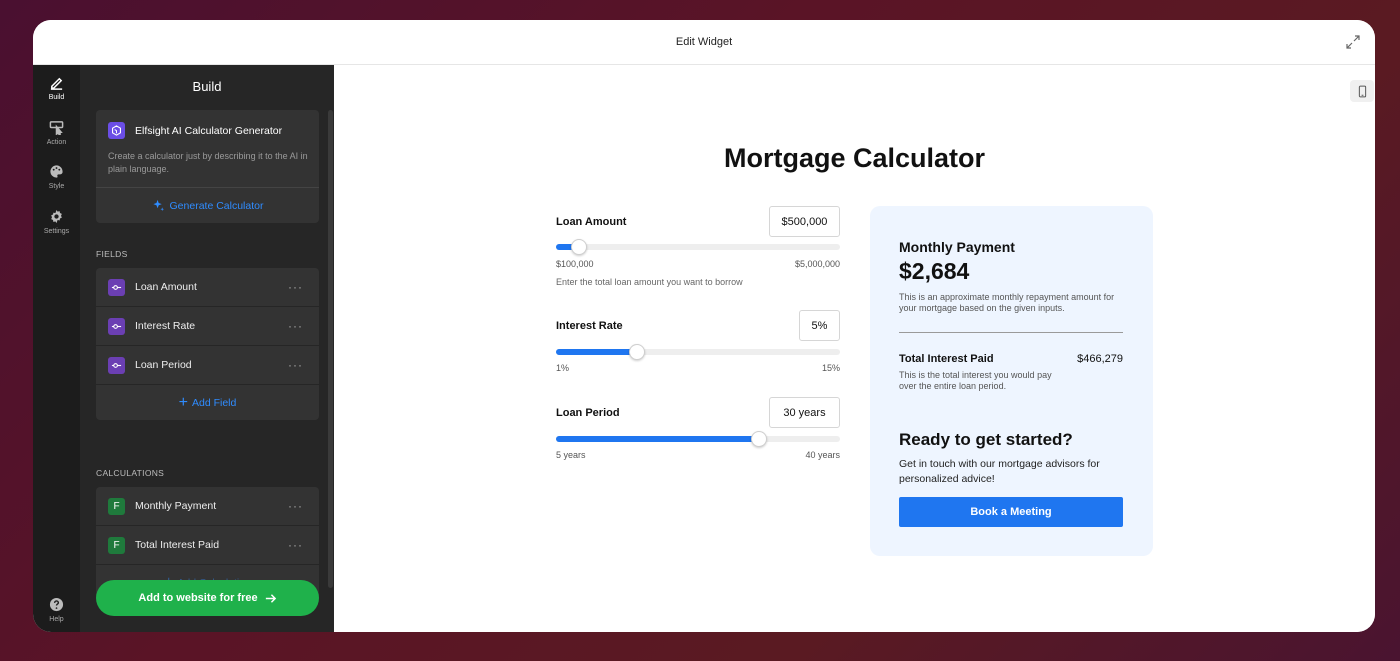 The height and width of the screenshot is (661, 1400). I want to click on field-label: Loan Period, so click(163, 365).